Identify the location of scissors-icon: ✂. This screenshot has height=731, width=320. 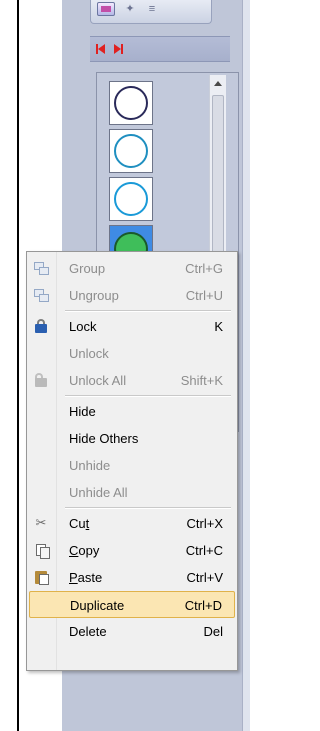
(41, 522).